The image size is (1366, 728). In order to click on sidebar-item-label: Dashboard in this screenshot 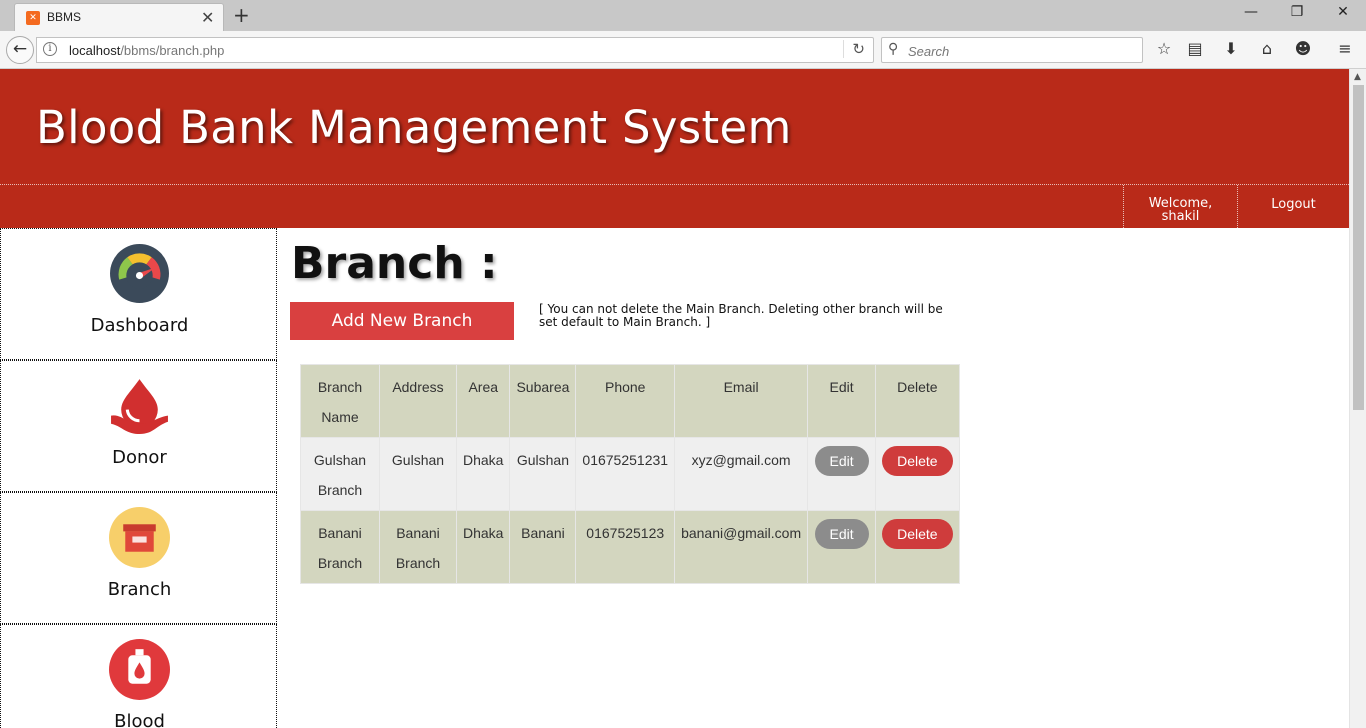, I will do `click(139, 325)`.